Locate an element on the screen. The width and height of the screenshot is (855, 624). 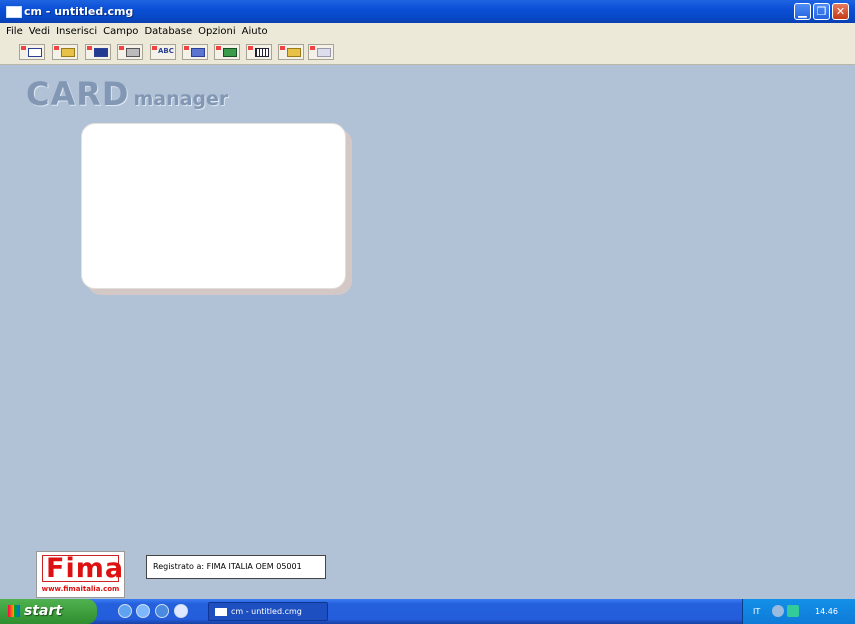
system-tray: IT 14.46 is located at coordinates (798, 611).